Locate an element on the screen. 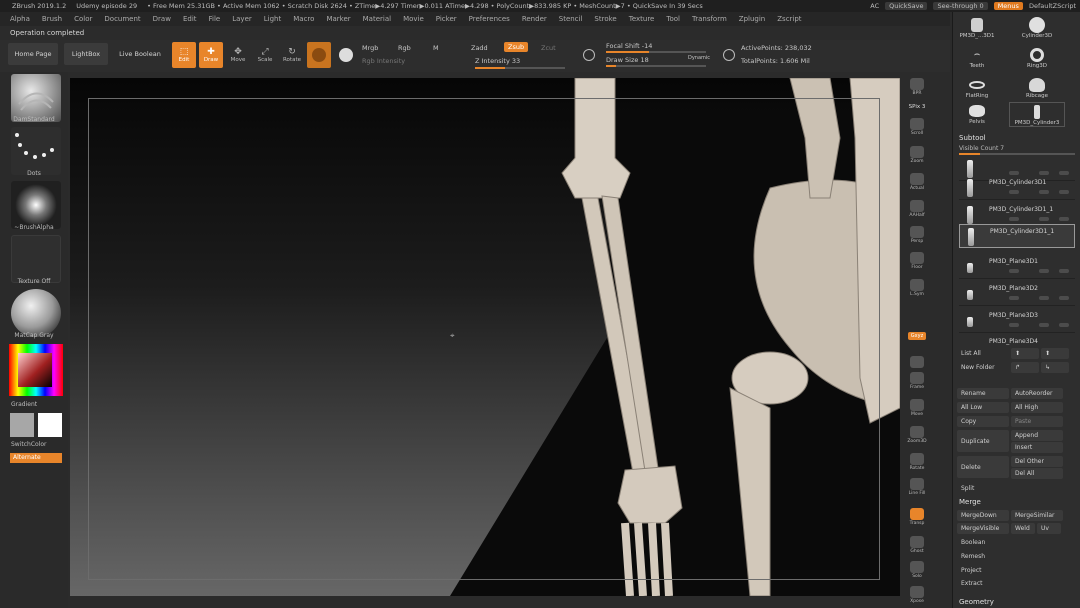 The image size is (1080, 608). seethrough-slider: See-through 0 is located at coordinates (960, 6).